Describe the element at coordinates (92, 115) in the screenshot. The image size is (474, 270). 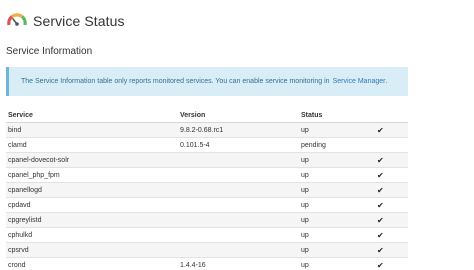
I see `column-header-service: Service` at that location.